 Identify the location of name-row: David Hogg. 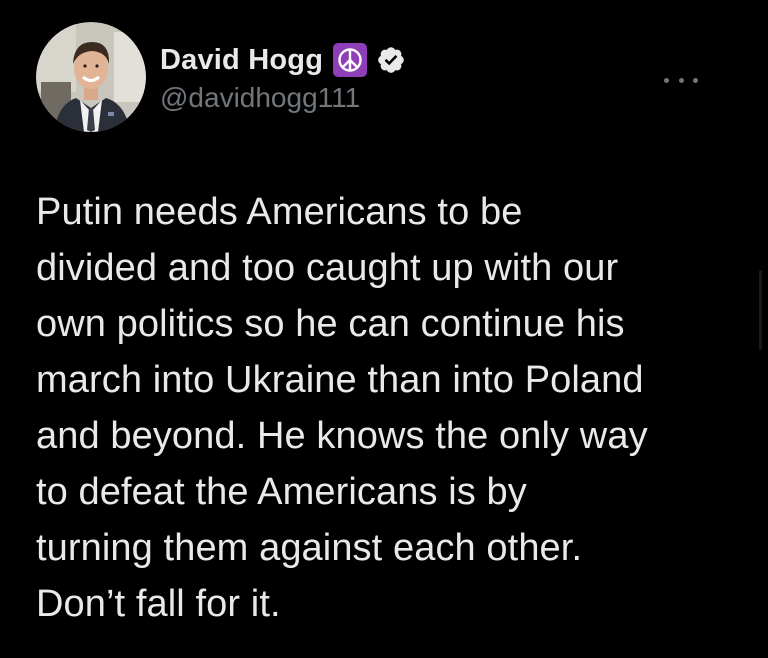
(283, 60).